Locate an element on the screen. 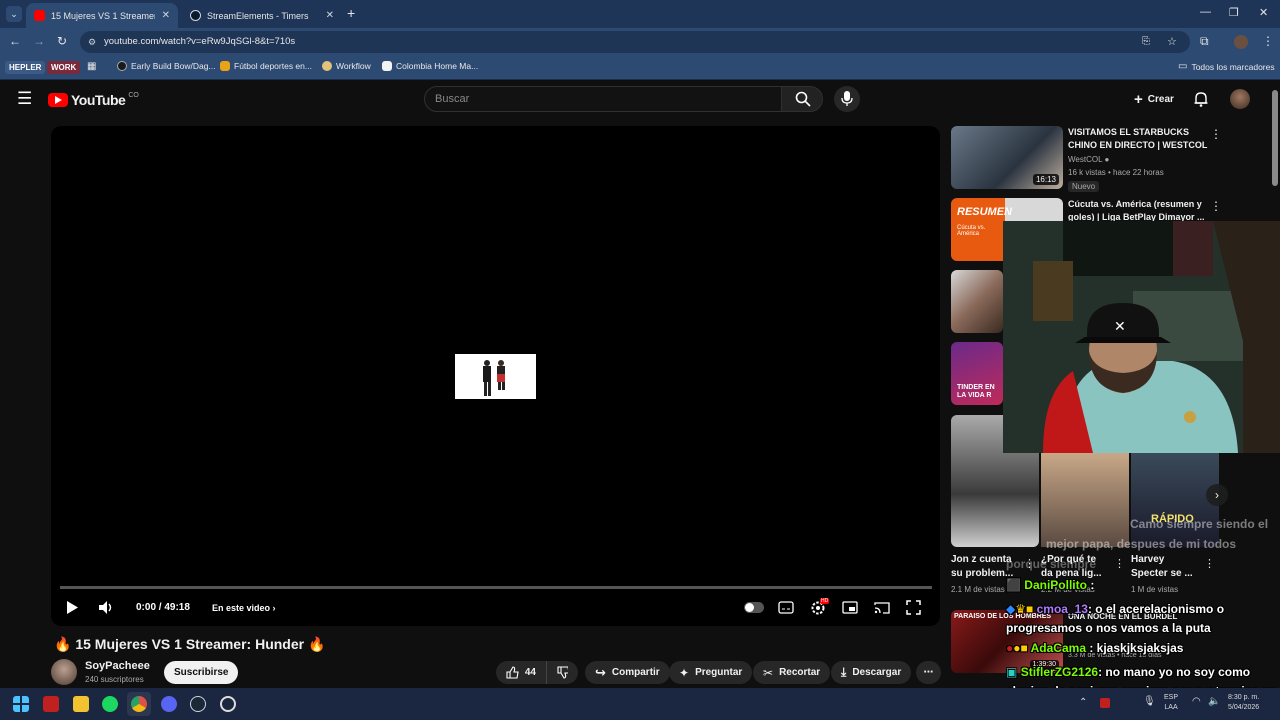 Image resolution: width=1280 pixels, height=720 pixels. subscribe-button: Suscribirse is located at coordinates (201, 672).